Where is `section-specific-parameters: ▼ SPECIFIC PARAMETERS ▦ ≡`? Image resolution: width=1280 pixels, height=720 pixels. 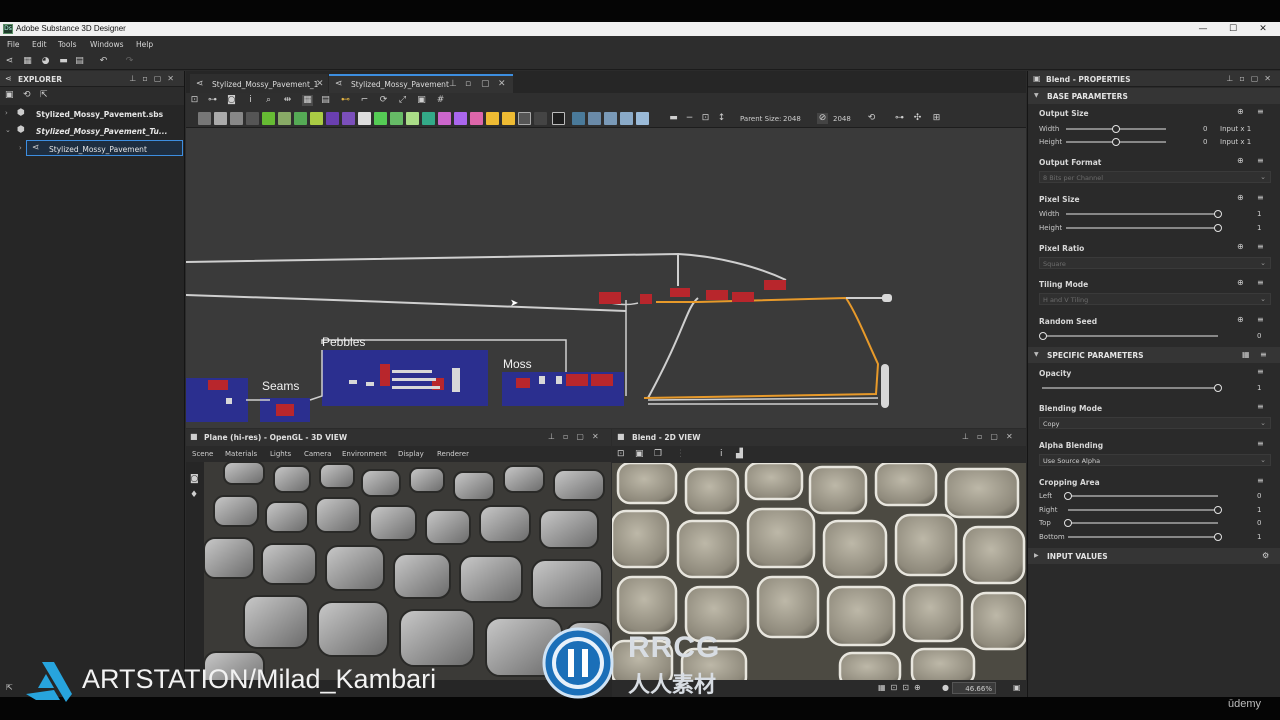
section-specific-parameters: ▼ SPECIFIC PARAMETERS ▦ ≡ is located at coordinates (1154, 355).